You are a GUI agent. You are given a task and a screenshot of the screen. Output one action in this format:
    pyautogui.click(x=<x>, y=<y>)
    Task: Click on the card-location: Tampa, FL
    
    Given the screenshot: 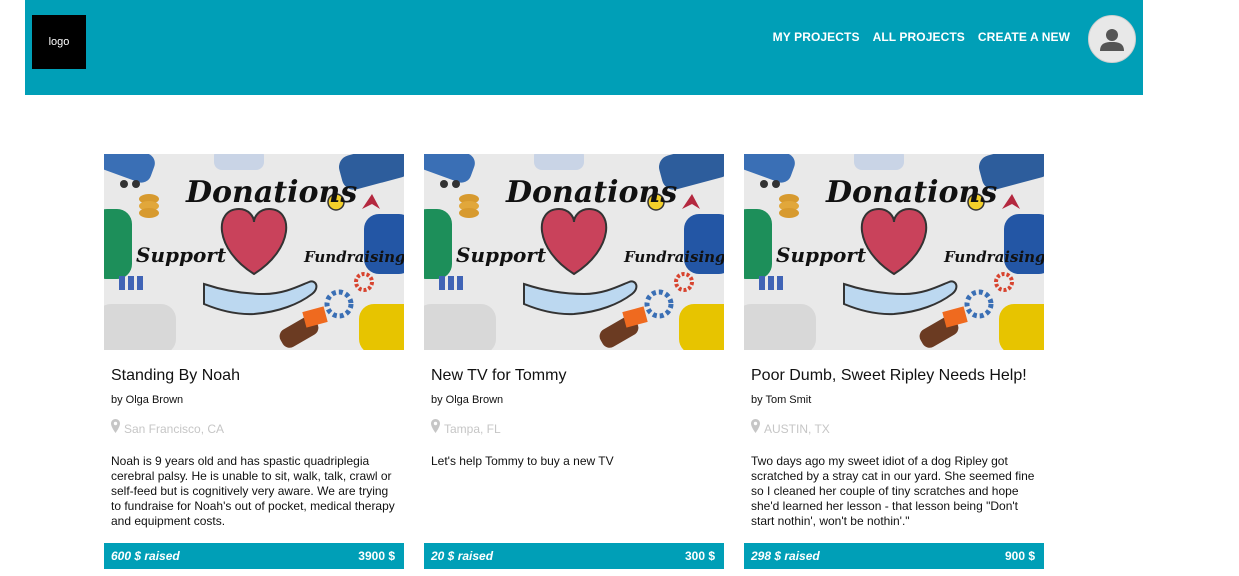 What is the action you would take?
    pyautogui.click(x=466, y=427)
    